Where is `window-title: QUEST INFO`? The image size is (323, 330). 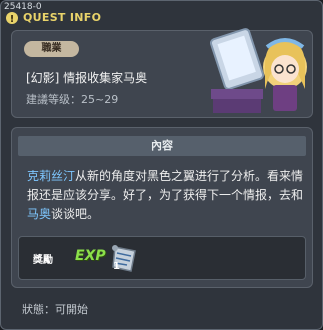
window-title: QUEST INFO is located at coordinates (62, 17).